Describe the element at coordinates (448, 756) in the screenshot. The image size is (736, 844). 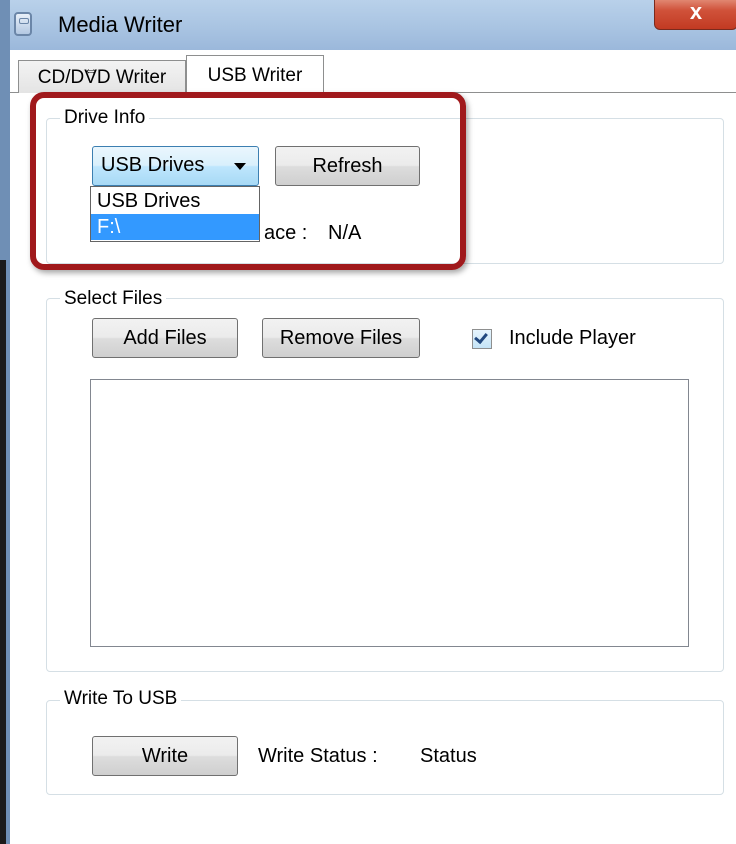
I see `write-status-value: Status` at that location.